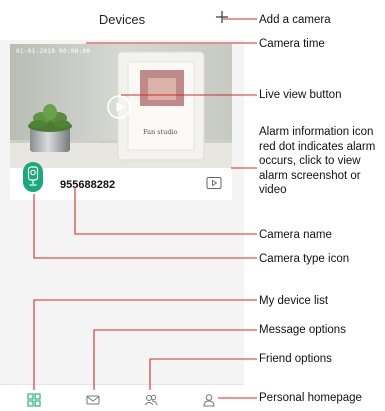 This screenshot has height=411, width=385. Describe the element at coordinates (295, 235) in the screenshot. I see `label-camera-name: Camera name` at that location.